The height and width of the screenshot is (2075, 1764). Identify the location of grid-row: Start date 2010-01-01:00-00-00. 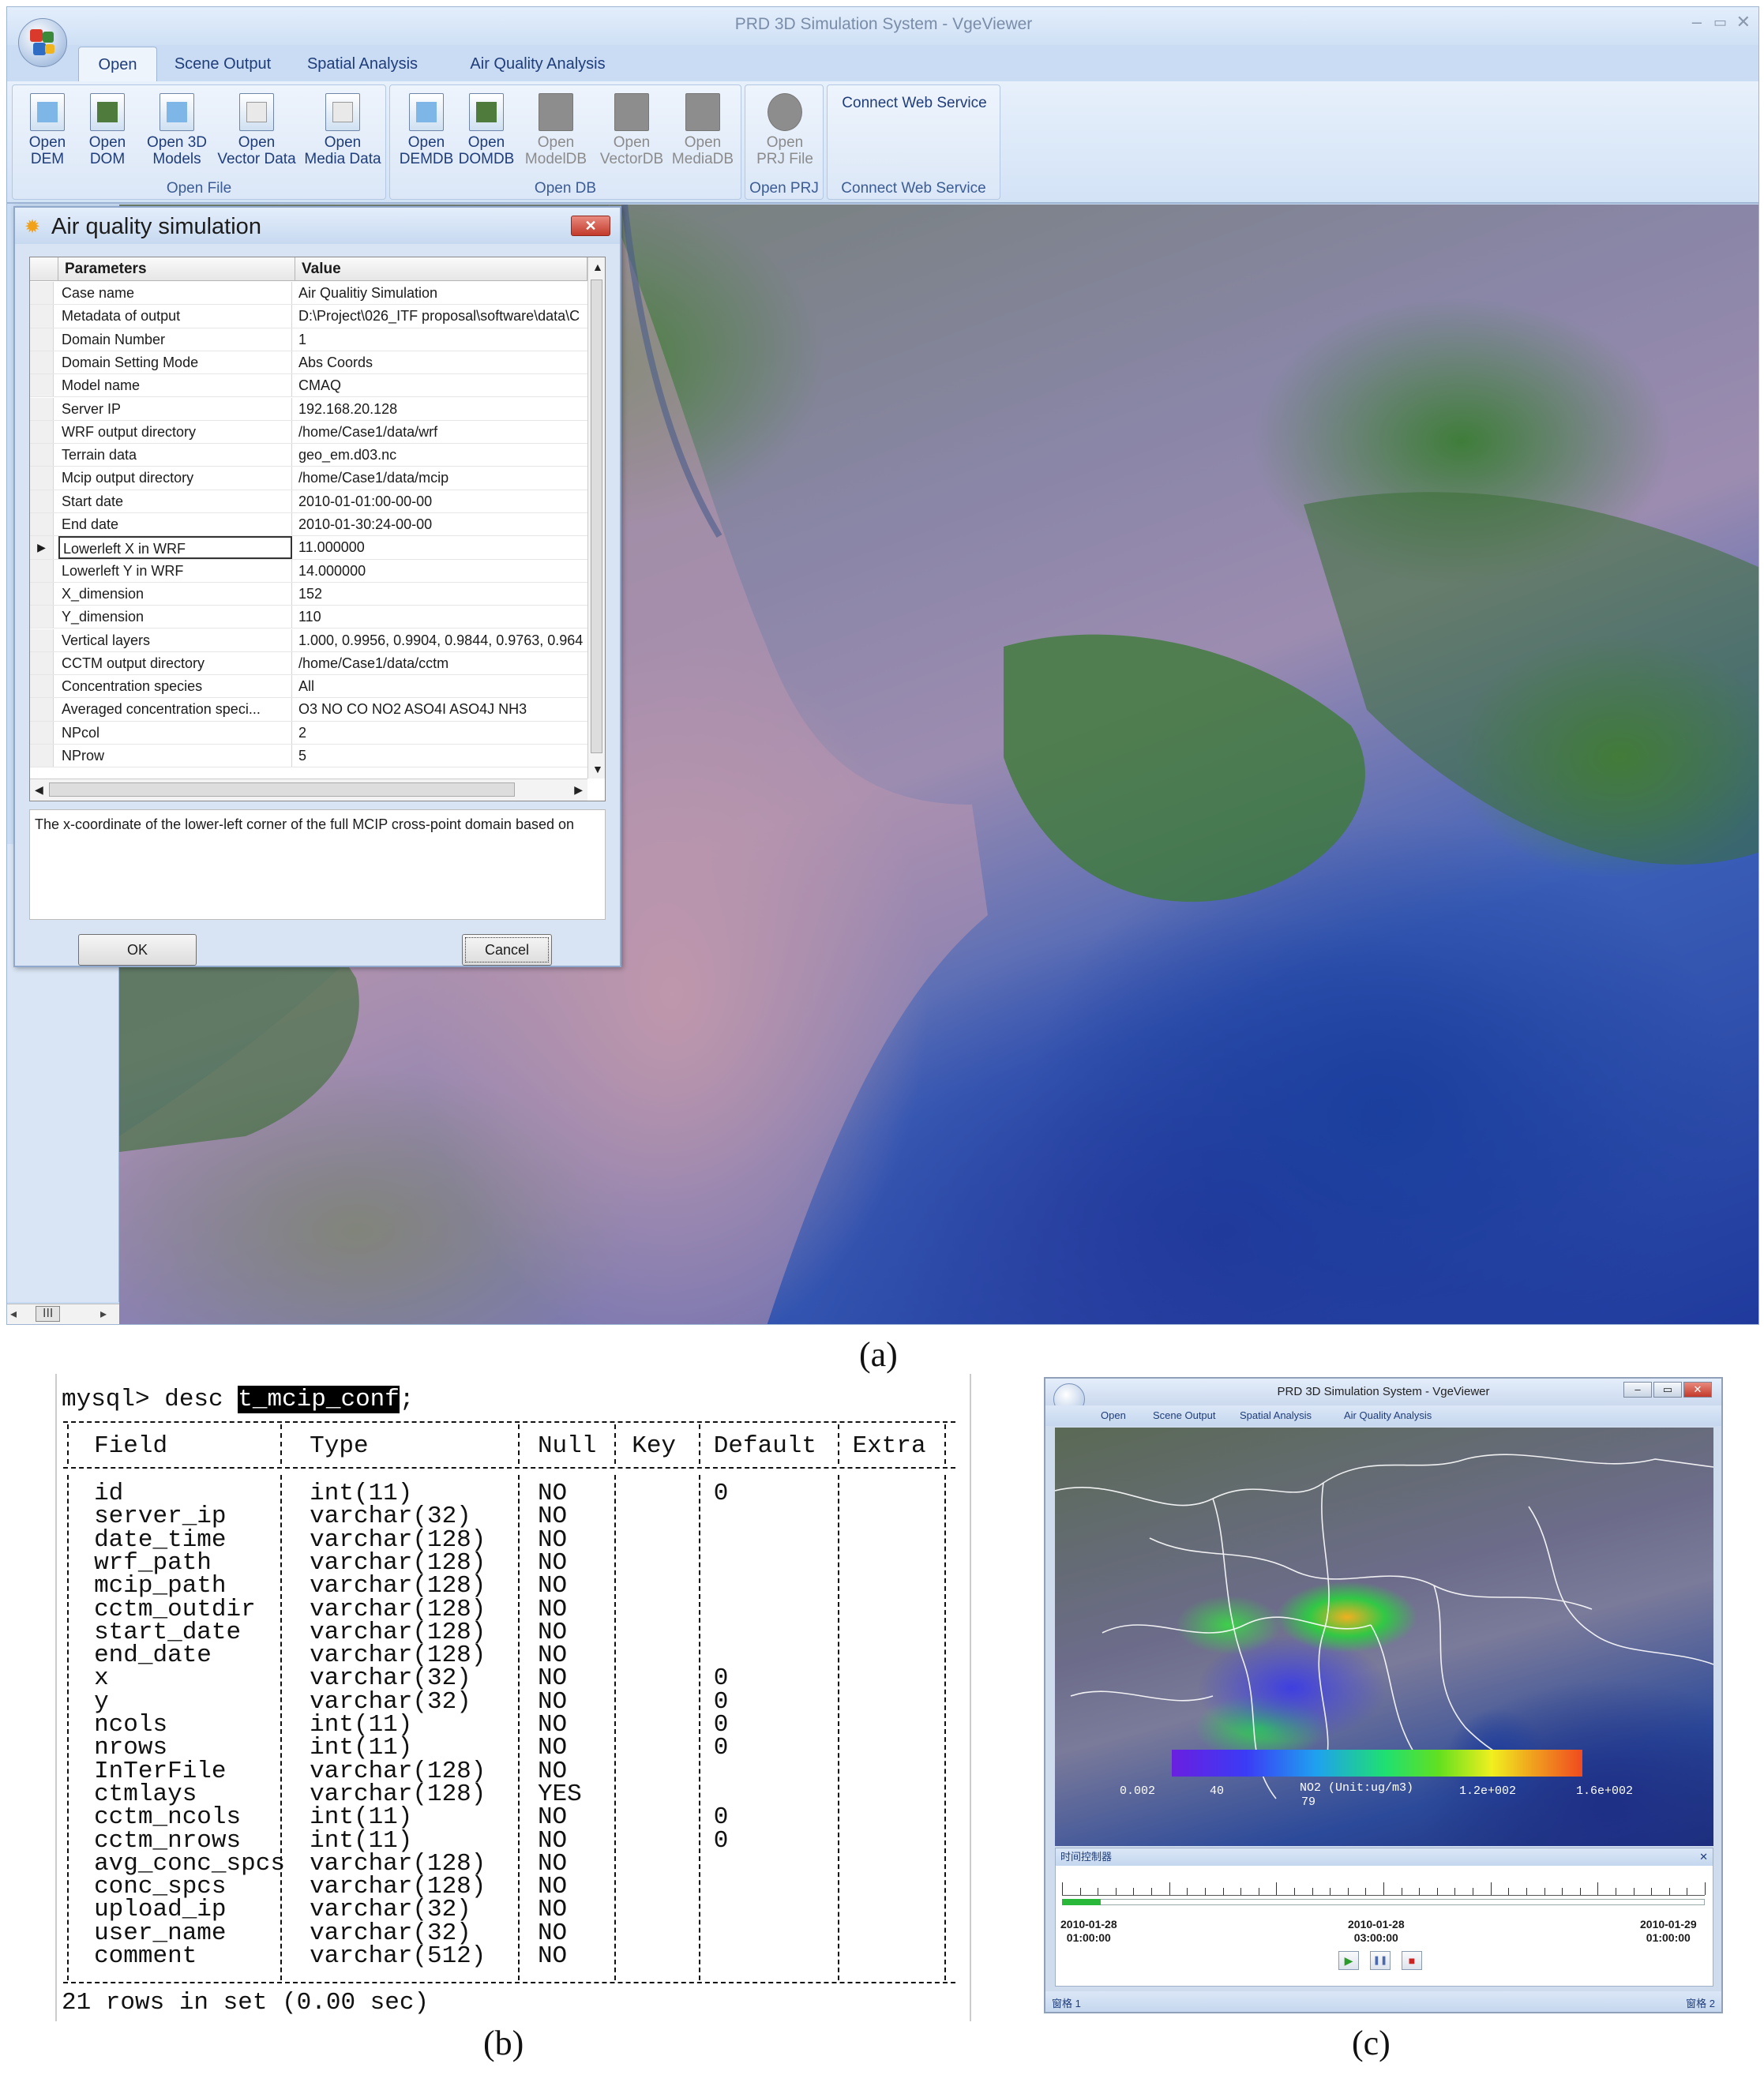
(308, 501).